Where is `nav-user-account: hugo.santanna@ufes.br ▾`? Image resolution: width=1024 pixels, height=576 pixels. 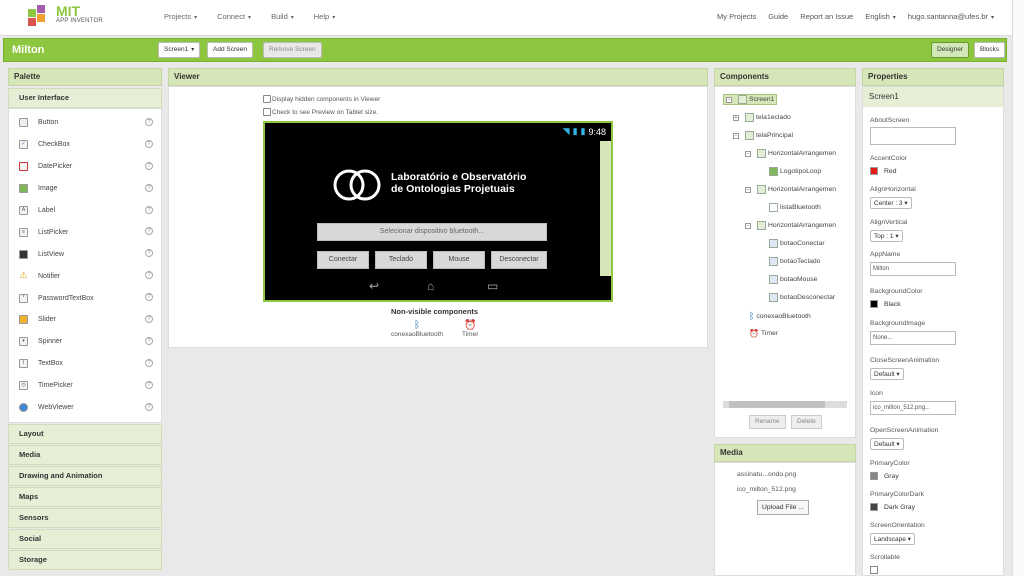
nav-user-account: hugo.santanna@ufes.br ▾ is located at coordinates (951, 16).